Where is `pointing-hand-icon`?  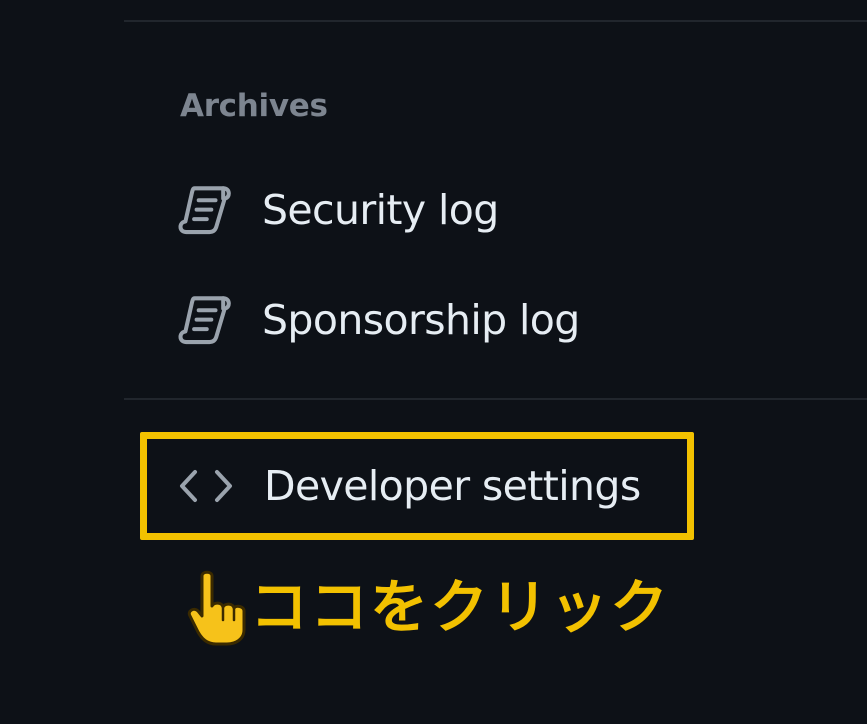
pointing-hand-icon is located at coordinates (218, 607).